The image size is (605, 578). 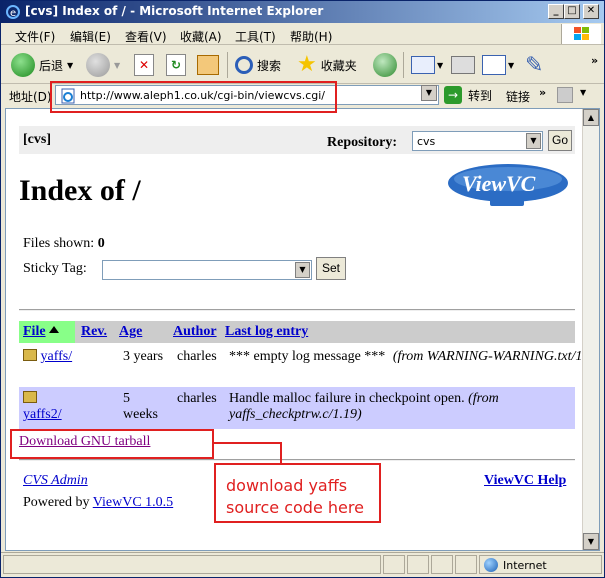 What do you see at coordinates (477, 141) in the screenshot?
I see `repository-select: cvs ▼` at bounding box center [477, 141].